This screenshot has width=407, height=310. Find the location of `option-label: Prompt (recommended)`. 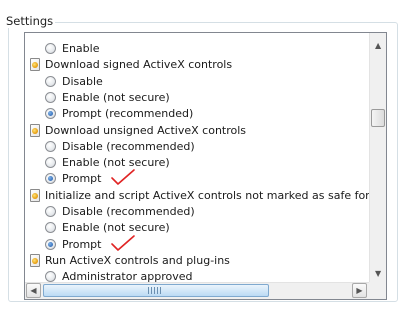

option-label: Prompt (recommended) is located at coordinates (128, 114).